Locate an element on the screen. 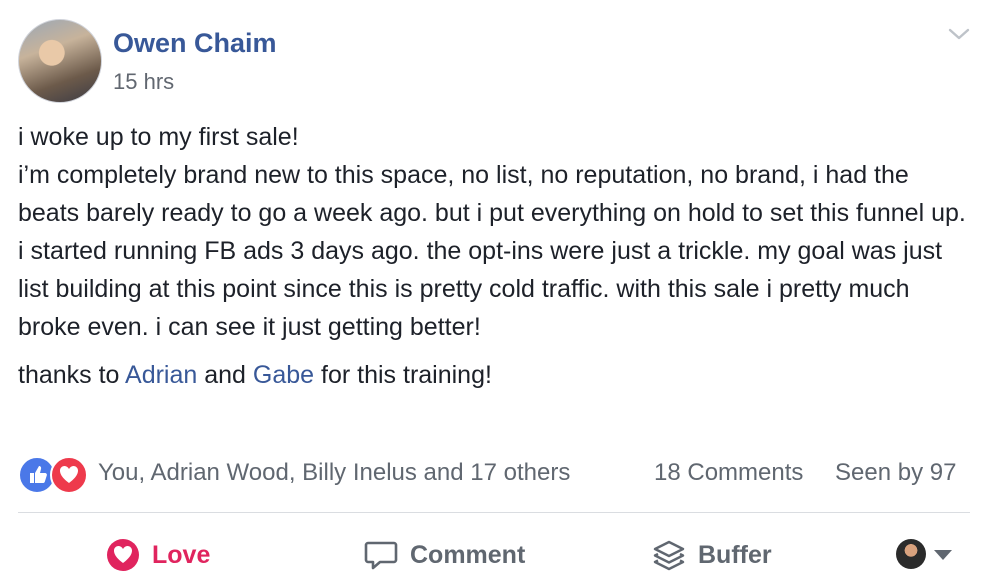  love-button: Love is located at coordinates (158, 555).